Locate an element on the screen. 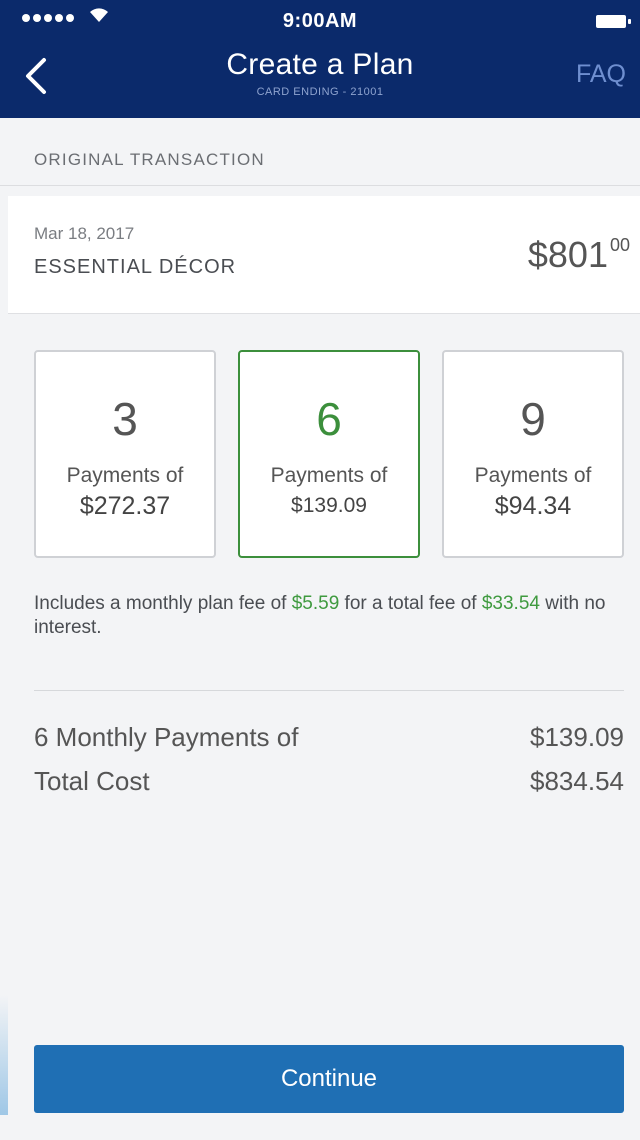 The height and width of the screenshot is (1140, 640). plan-option-9: 9 Payments of $94.34 is located at coordinates (533, 454).